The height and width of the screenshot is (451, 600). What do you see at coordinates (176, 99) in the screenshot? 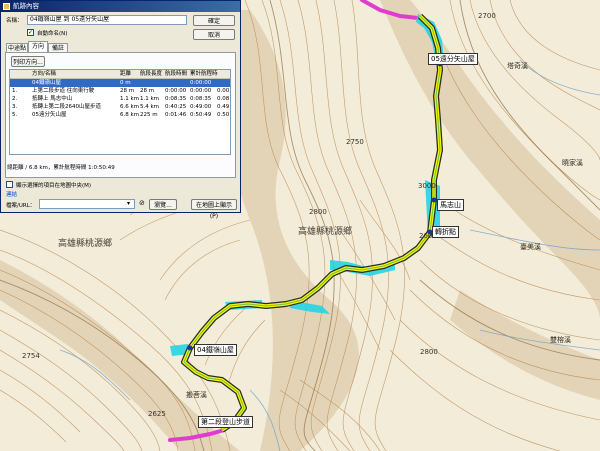
I see `row-leg-time: 0:08:35` at bounding box center [176, 99].